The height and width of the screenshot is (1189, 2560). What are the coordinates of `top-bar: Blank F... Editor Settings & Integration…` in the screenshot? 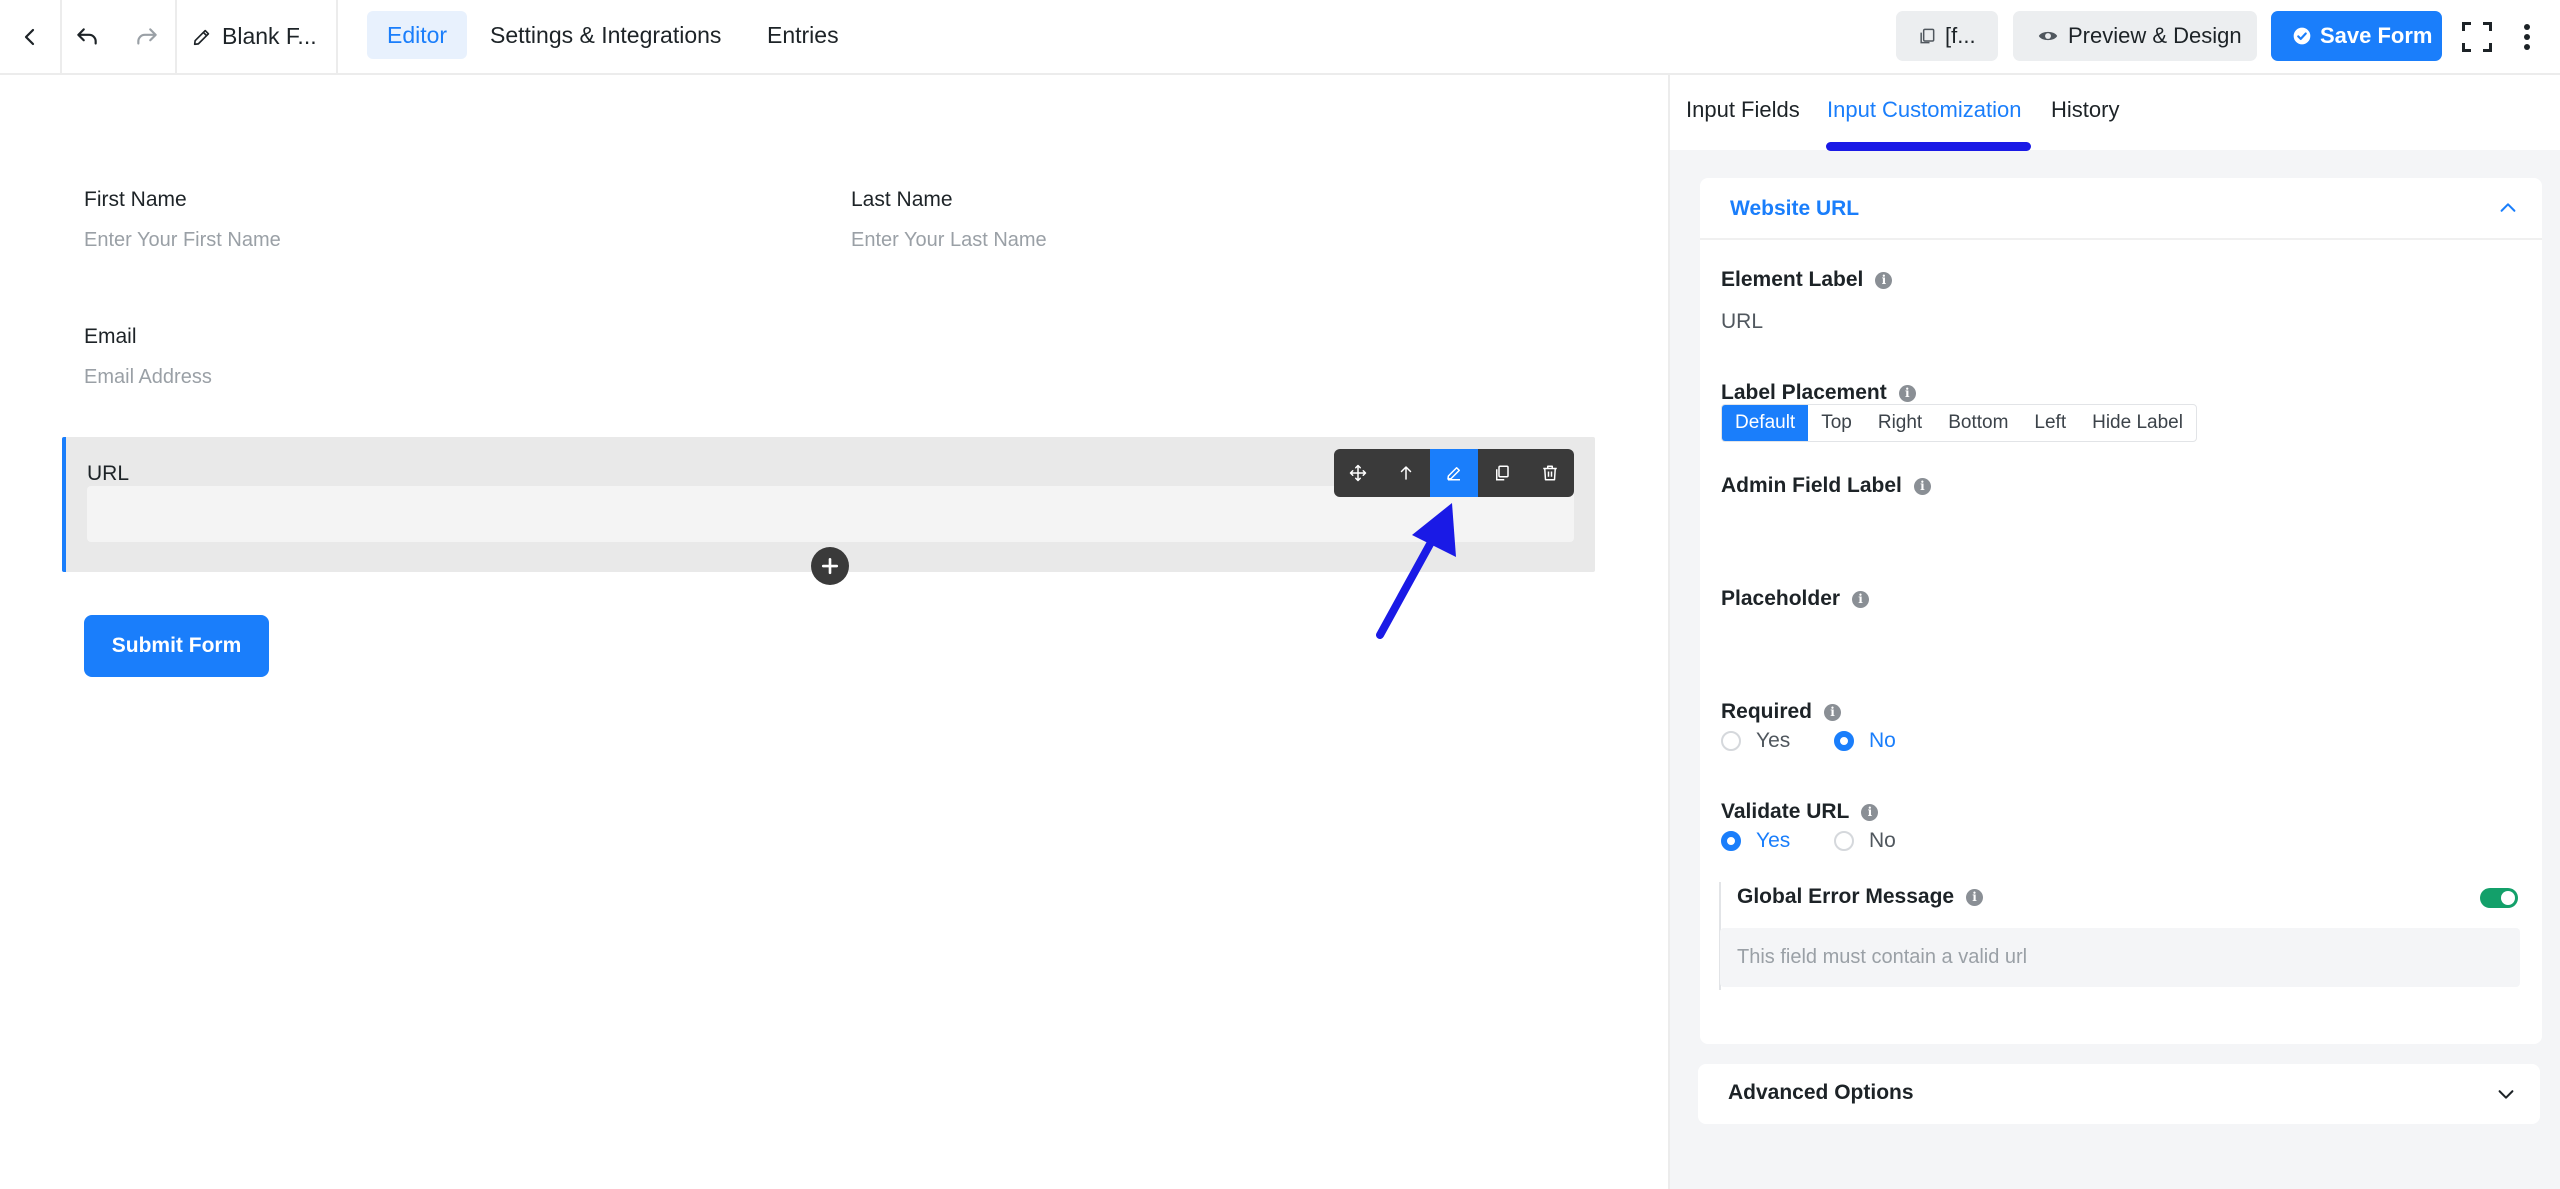 It's located at (1280, 37).